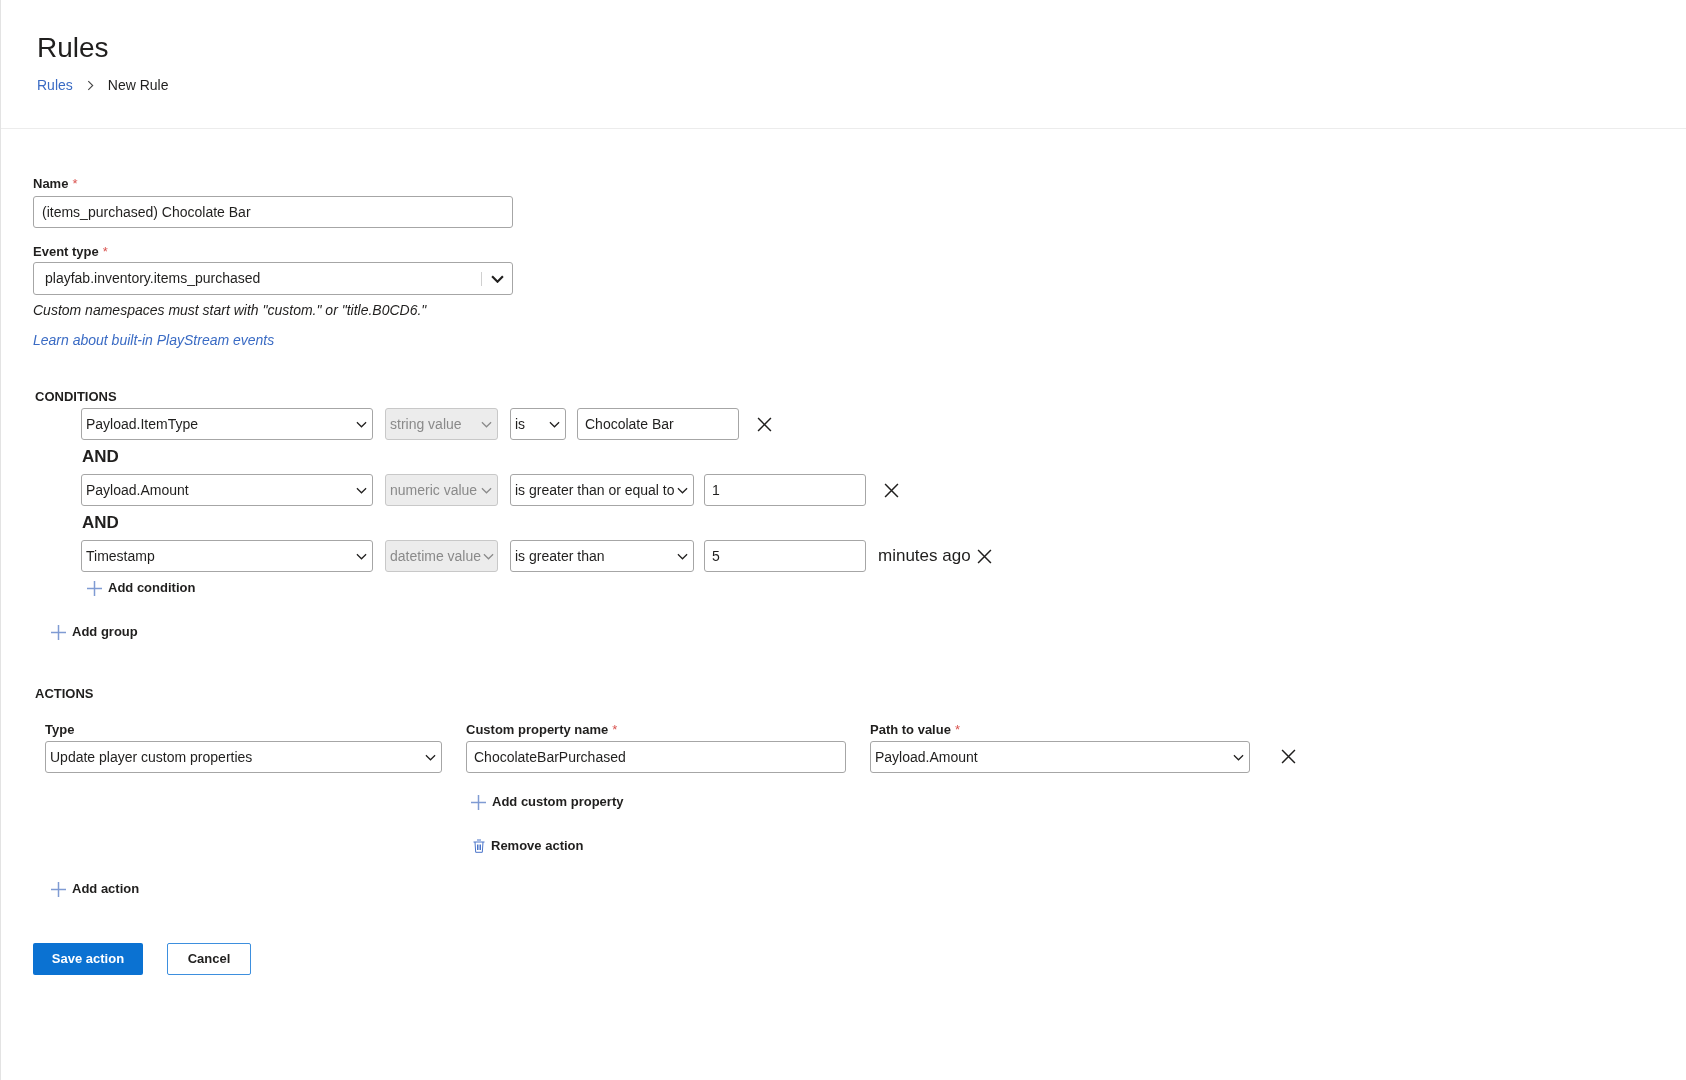 This screenshot has width=1686, height=1080. What do you see at coordinates (154, 340) in the screenshot?
I see `help-link: Learn about built-in PlayStream events` at bounding box center [154, 340].